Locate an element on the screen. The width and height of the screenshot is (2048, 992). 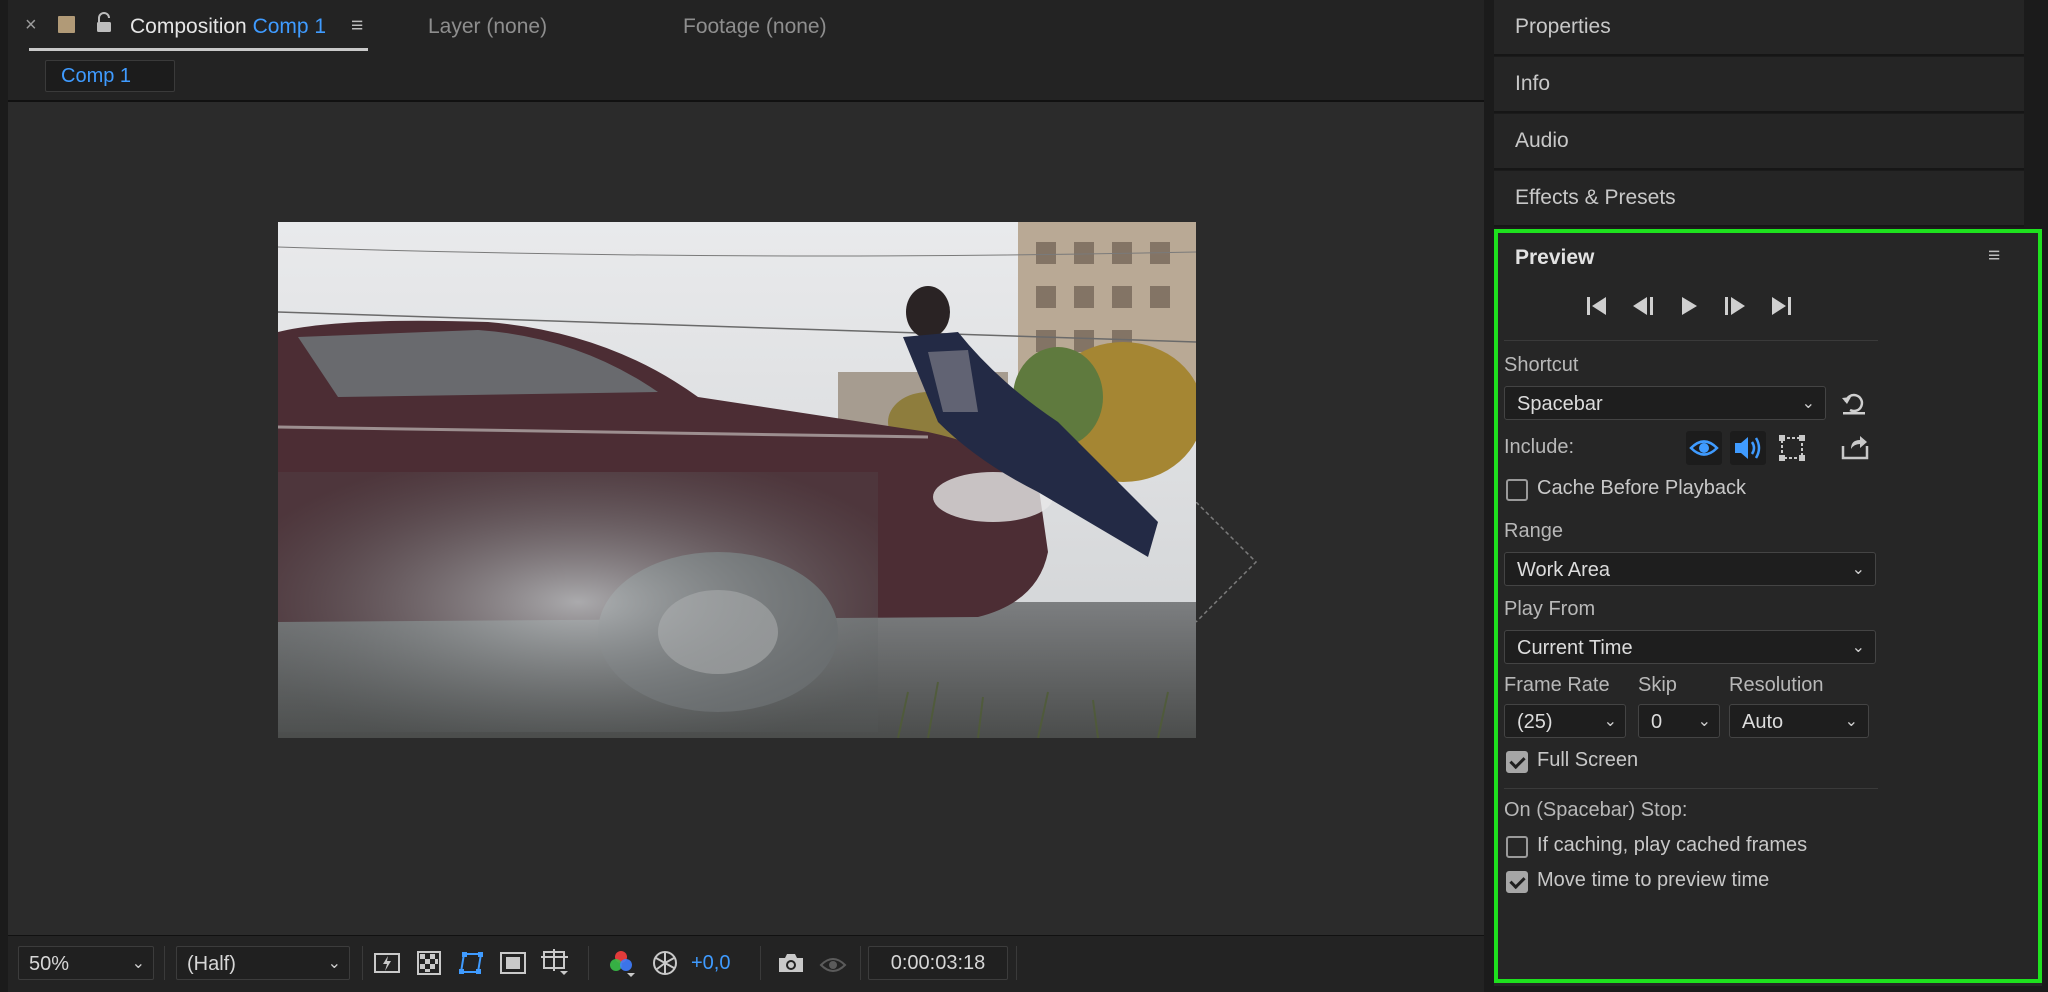
on-stop-label: On (Spacebar) Stop: is located at coordinates (1596, 810).